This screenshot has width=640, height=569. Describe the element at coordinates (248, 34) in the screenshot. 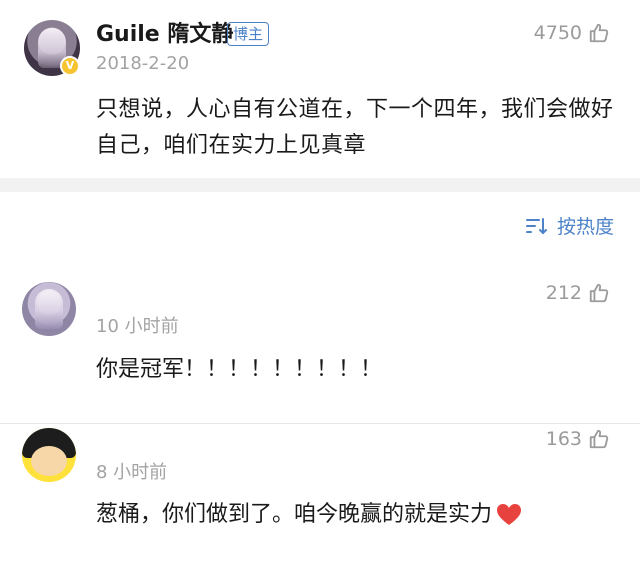

I see `host-badge: 博主` at that location.